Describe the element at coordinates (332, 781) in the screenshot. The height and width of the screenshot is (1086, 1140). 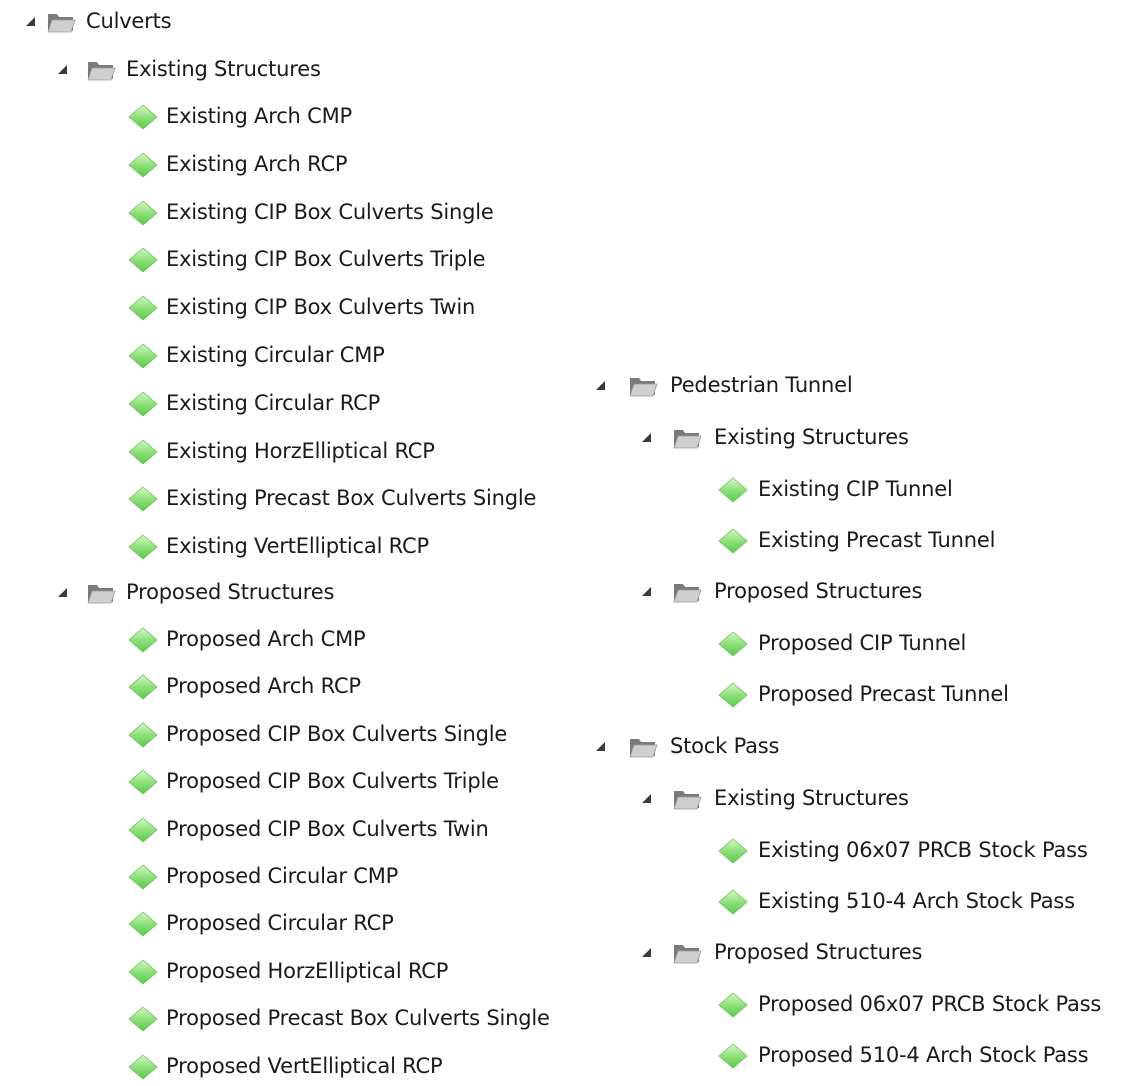
I see `tree-item-label: Proposed CIP Box Culverts Triple` at that location.